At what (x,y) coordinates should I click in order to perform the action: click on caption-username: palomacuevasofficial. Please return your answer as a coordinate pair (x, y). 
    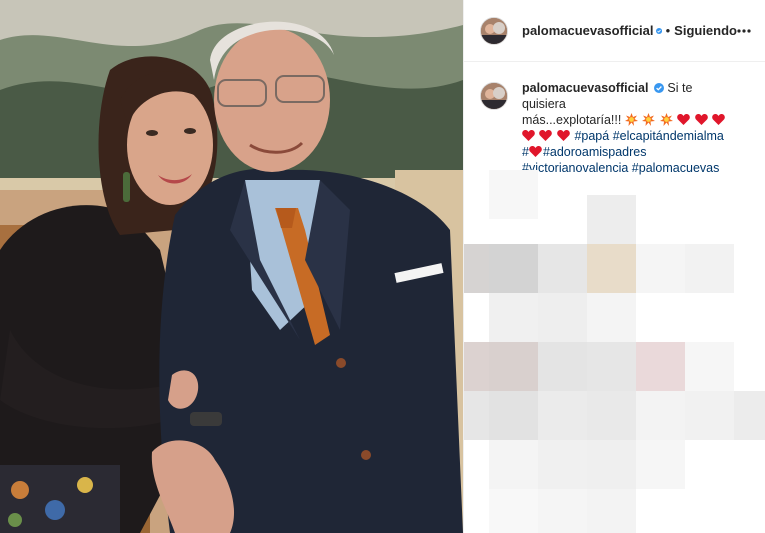
    Looking at the image, I should click on (585, 88).